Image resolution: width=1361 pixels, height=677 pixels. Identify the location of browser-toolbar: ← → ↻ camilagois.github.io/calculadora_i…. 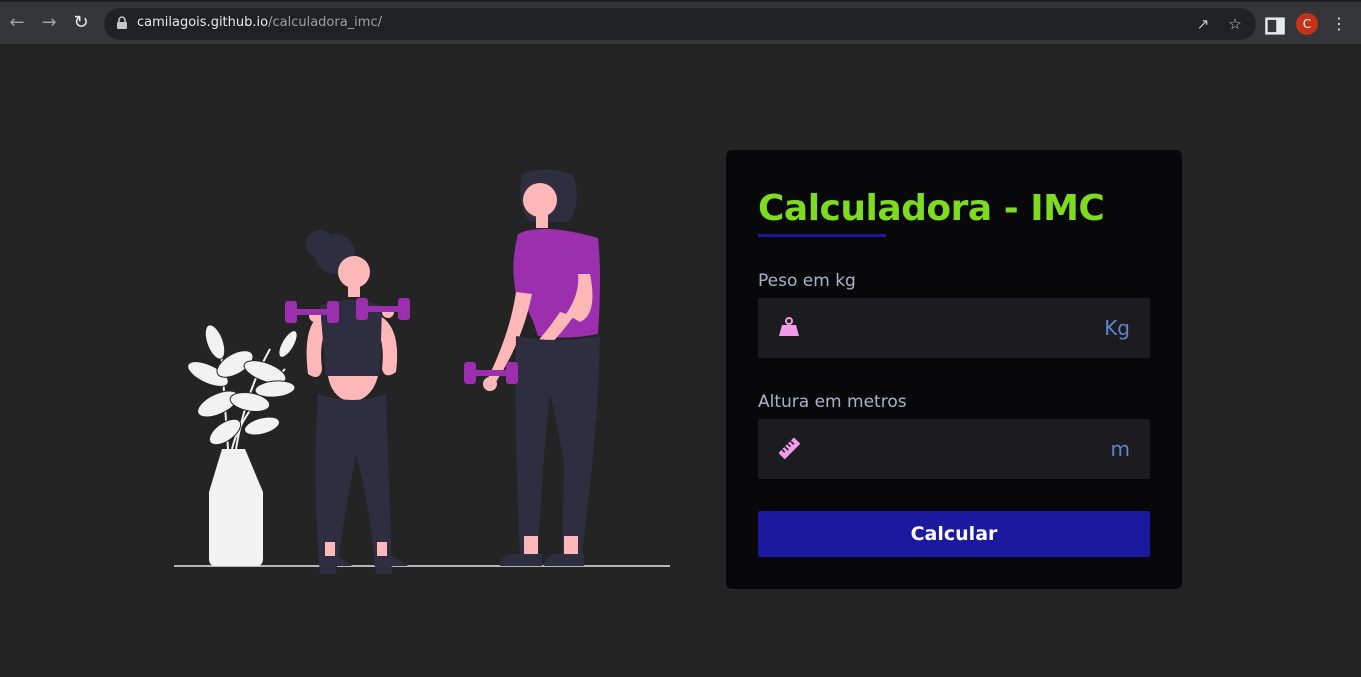
(680, 22).